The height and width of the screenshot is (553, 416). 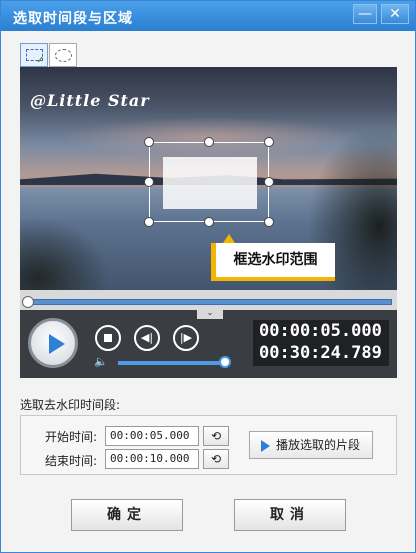 I want to click on prev-frame-icon: ◀|, so click(x=147, y=337).